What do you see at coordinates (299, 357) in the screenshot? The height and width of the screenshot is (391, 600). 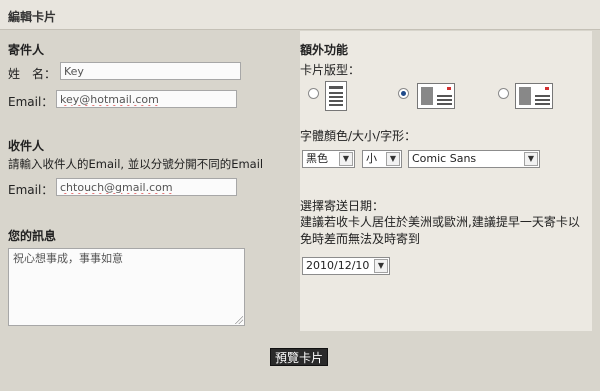 I see `preview-card-button: 預覽卡片` at bounding box center [299, 357].